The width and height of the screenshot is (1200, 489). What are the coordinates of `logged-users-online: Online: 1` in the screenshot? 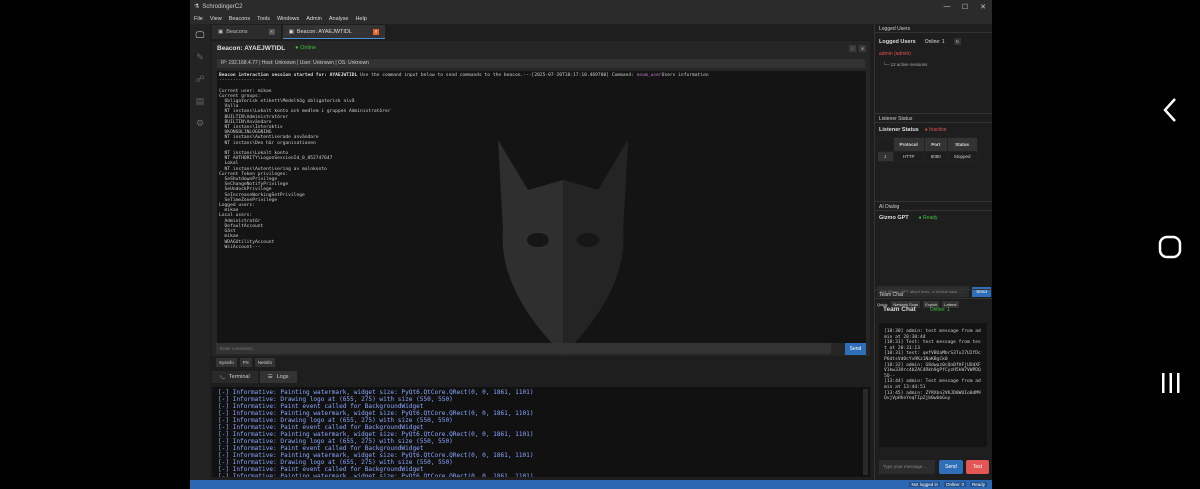 It's located at (934, 41).